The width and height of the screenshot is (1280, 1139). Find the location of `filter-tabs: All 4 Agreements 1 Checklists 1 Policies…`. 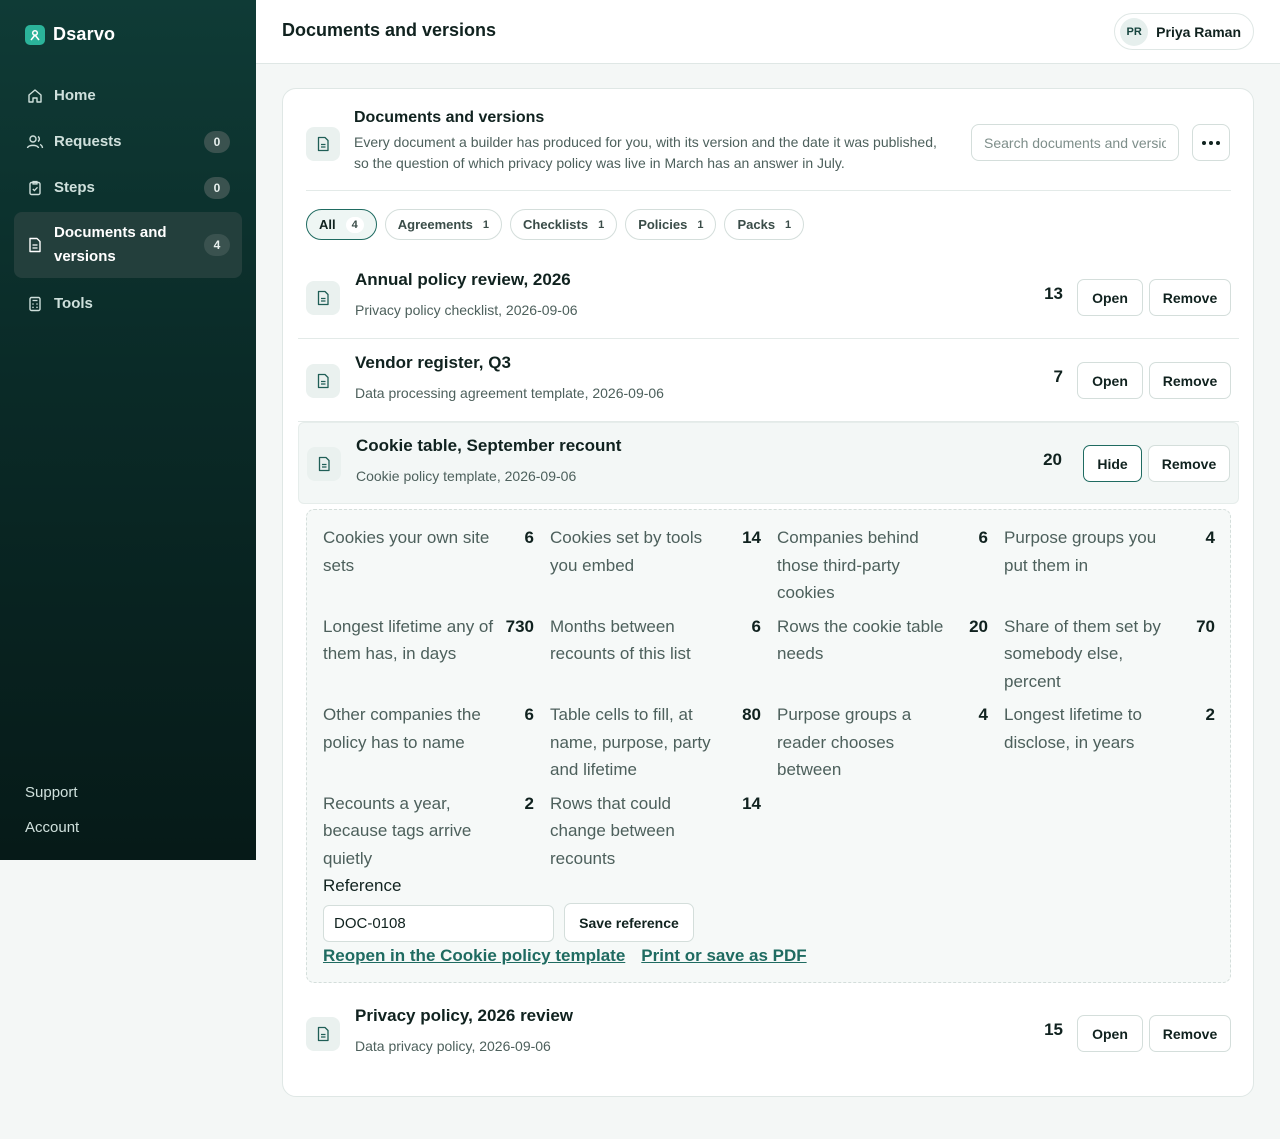

filter-tabs: All 4 Agreements 1 Checklists 1 Policies… is located at coordinates (555, 224).